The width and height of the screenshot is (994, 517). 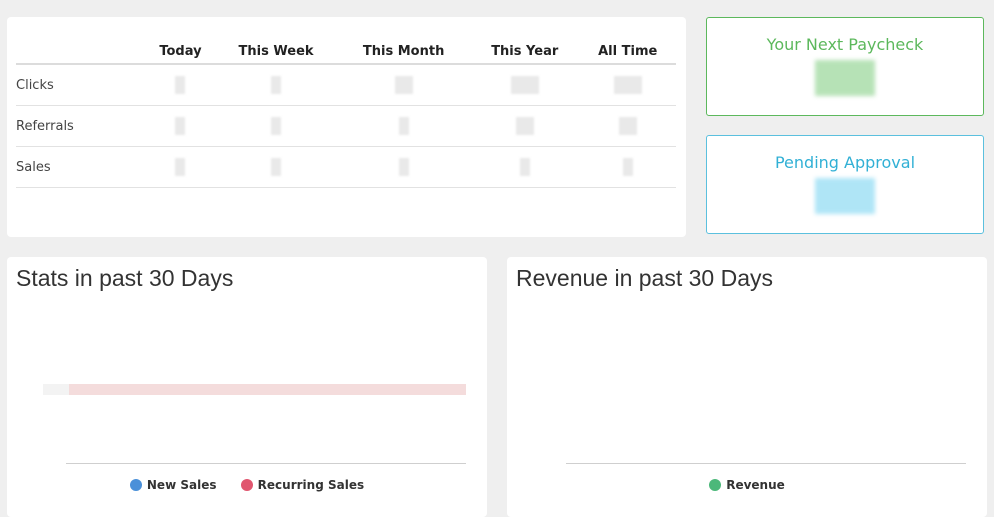 I want to click on new-sales-area, so click(x=56, y=389).